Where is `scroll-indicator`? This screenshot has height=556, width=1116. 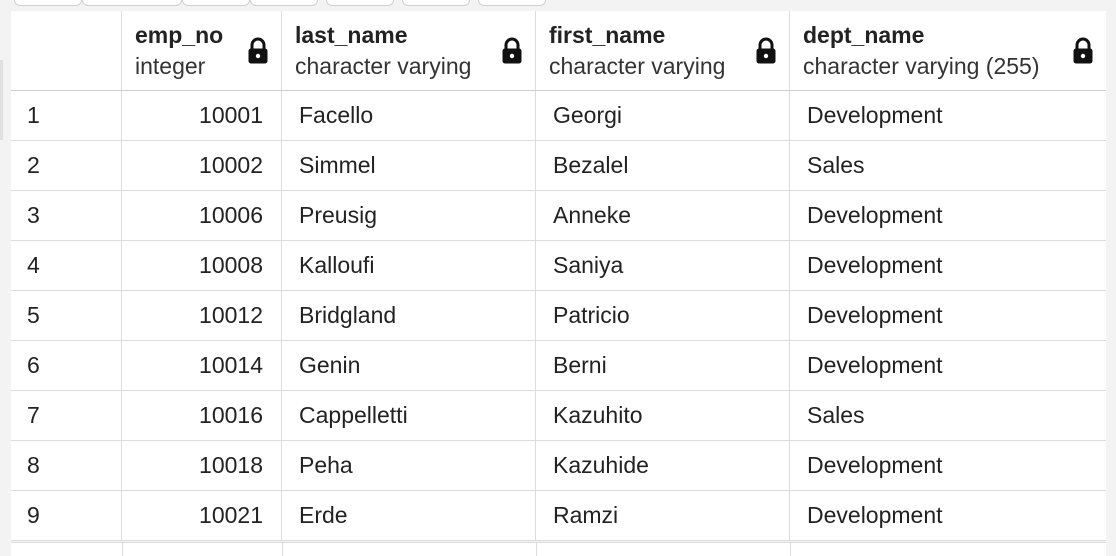
scroll-indicator is located at coordinates (1, 100).